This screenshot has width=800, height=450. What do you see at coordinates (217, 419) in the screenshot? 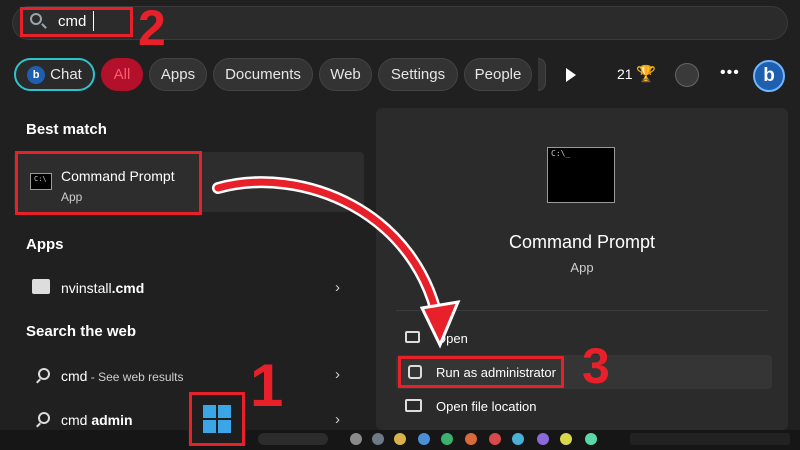
I see `annotation-box-start` at bounding box center [217, 419].